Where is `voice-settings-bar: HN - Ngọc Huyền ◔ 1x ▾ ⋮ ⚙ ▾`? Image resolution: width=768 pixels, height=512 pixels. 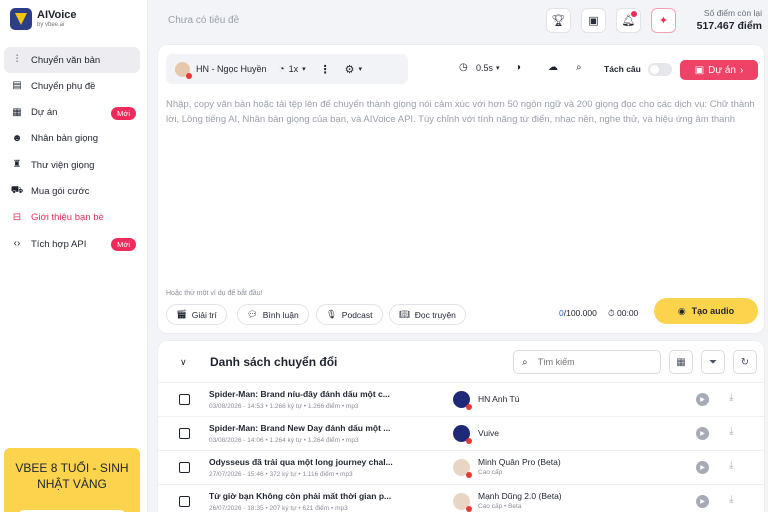 voice-settings-bar: HN - Ngọc Huyền ◔ 1x ▾ ⋮ ⚙ ▾ is located at coordinates (287, 69).